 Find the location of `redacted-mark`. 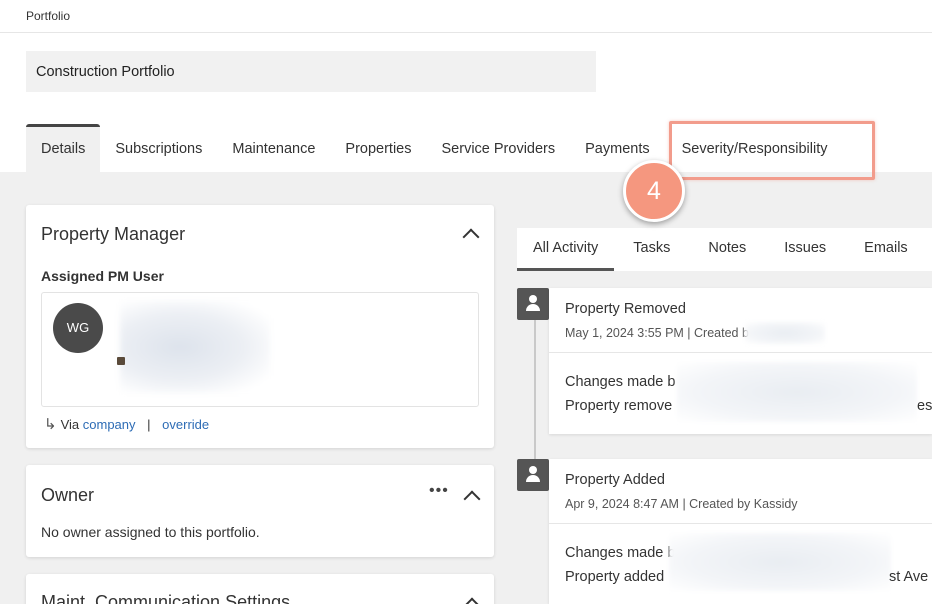

redacted-mark is located at coordinates (121, 361).